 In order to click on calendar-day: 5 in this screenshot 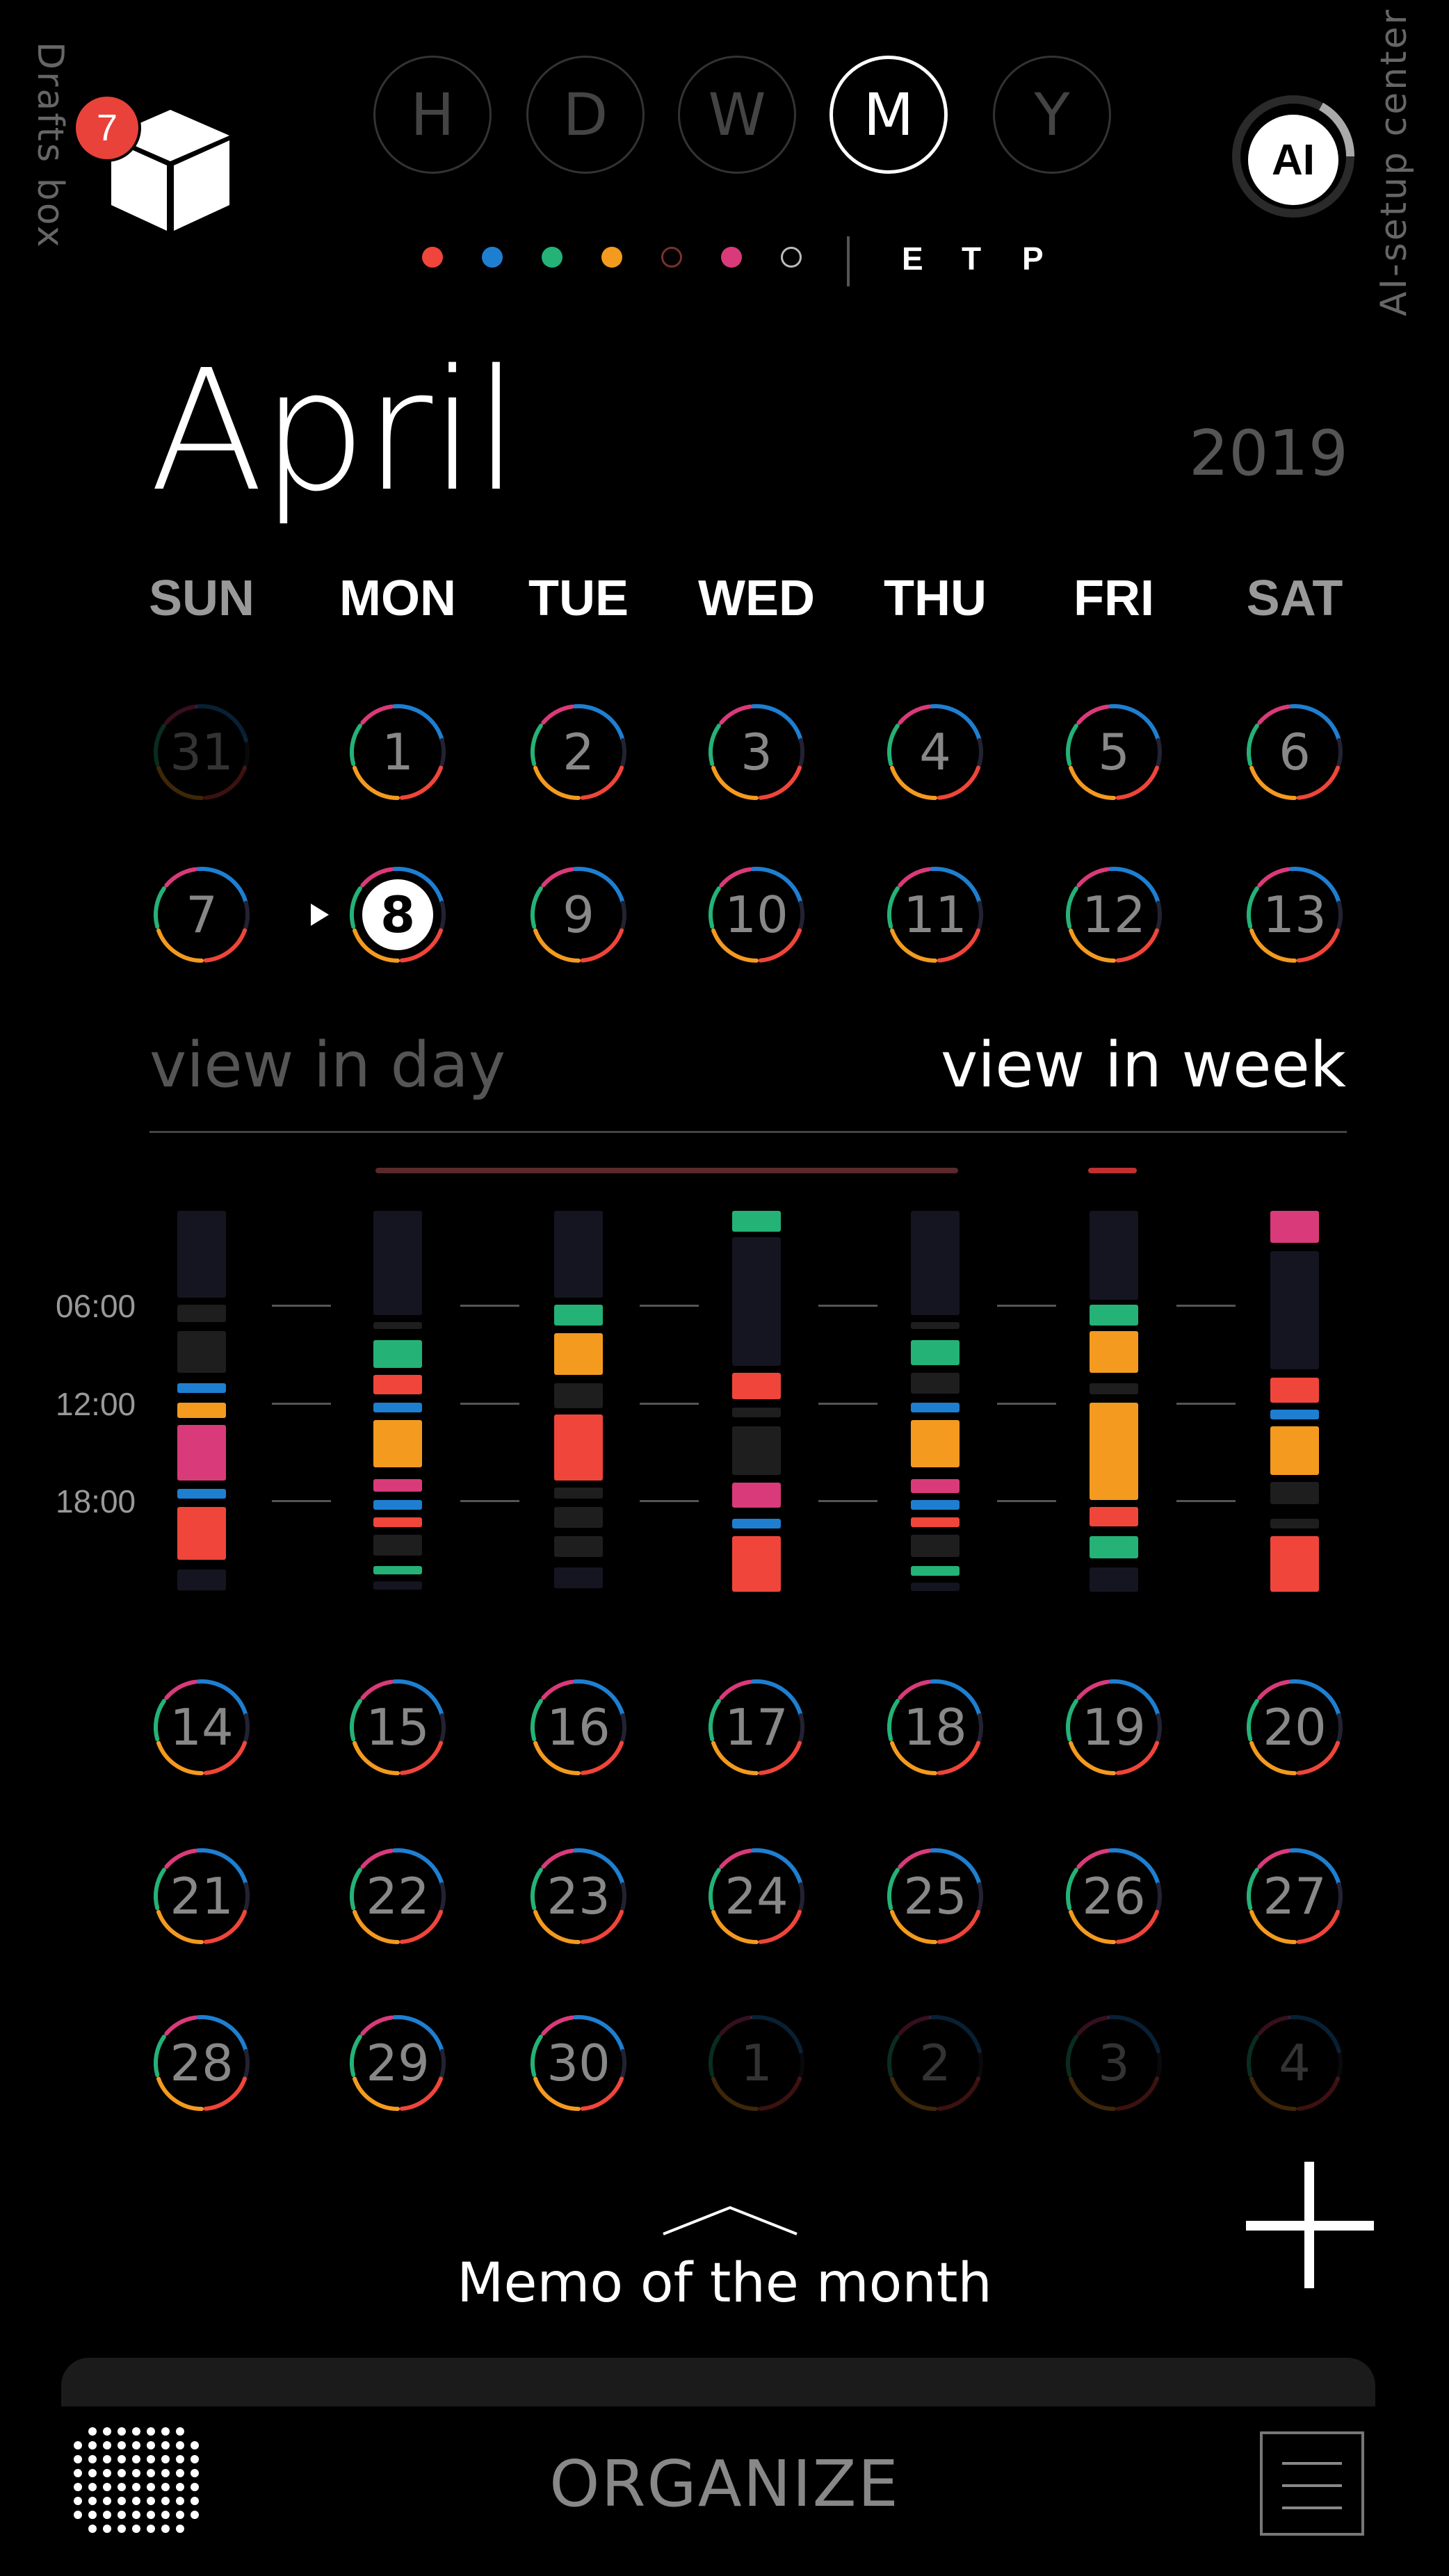, I will do `click(1114, 752)`.